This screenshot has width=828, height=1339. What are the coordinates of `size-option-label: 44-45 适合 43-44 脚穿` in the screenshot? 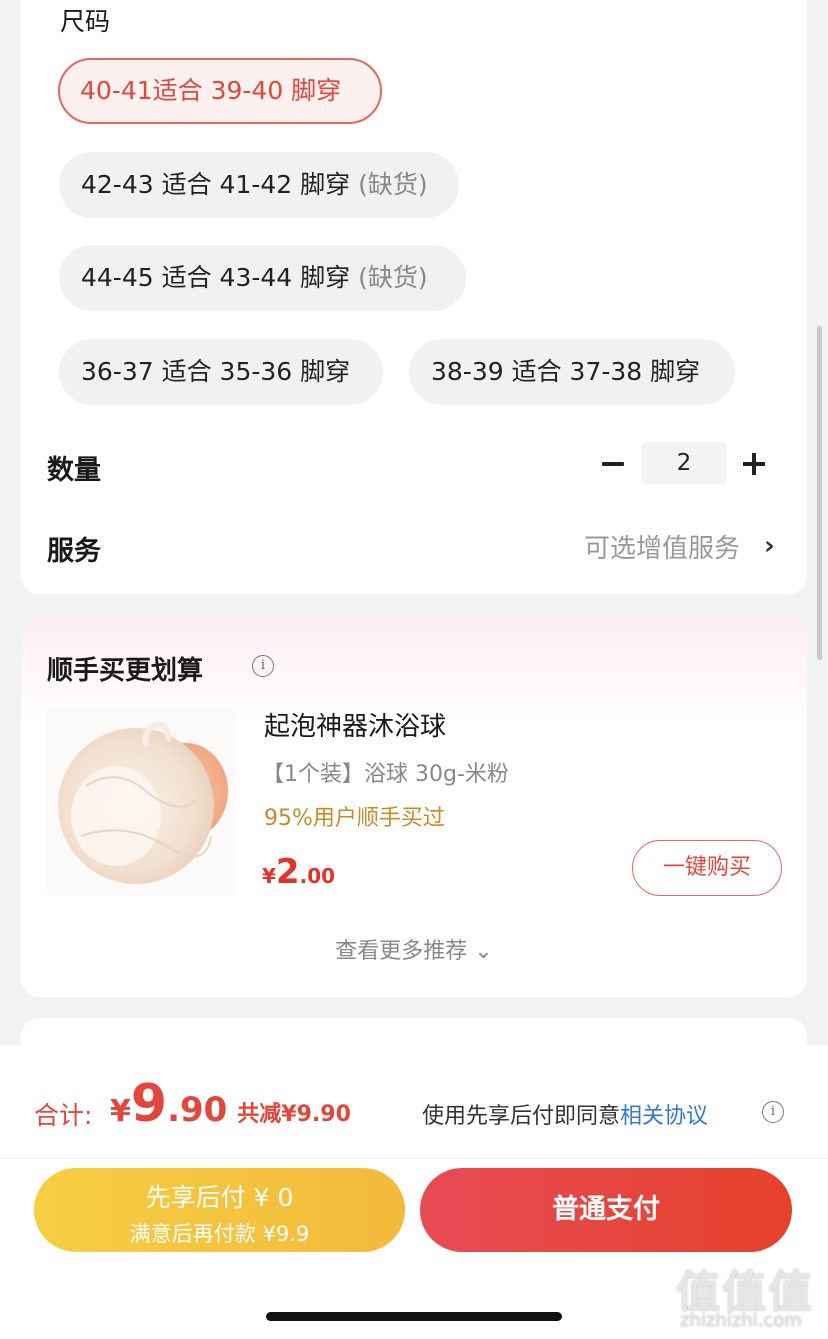 It's located at (216, 277).